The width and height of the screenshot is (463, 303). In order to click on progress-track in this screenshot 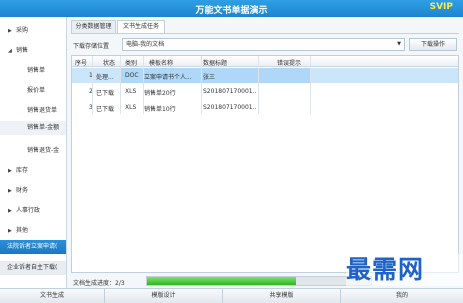, I will do `click(259, 281)`.